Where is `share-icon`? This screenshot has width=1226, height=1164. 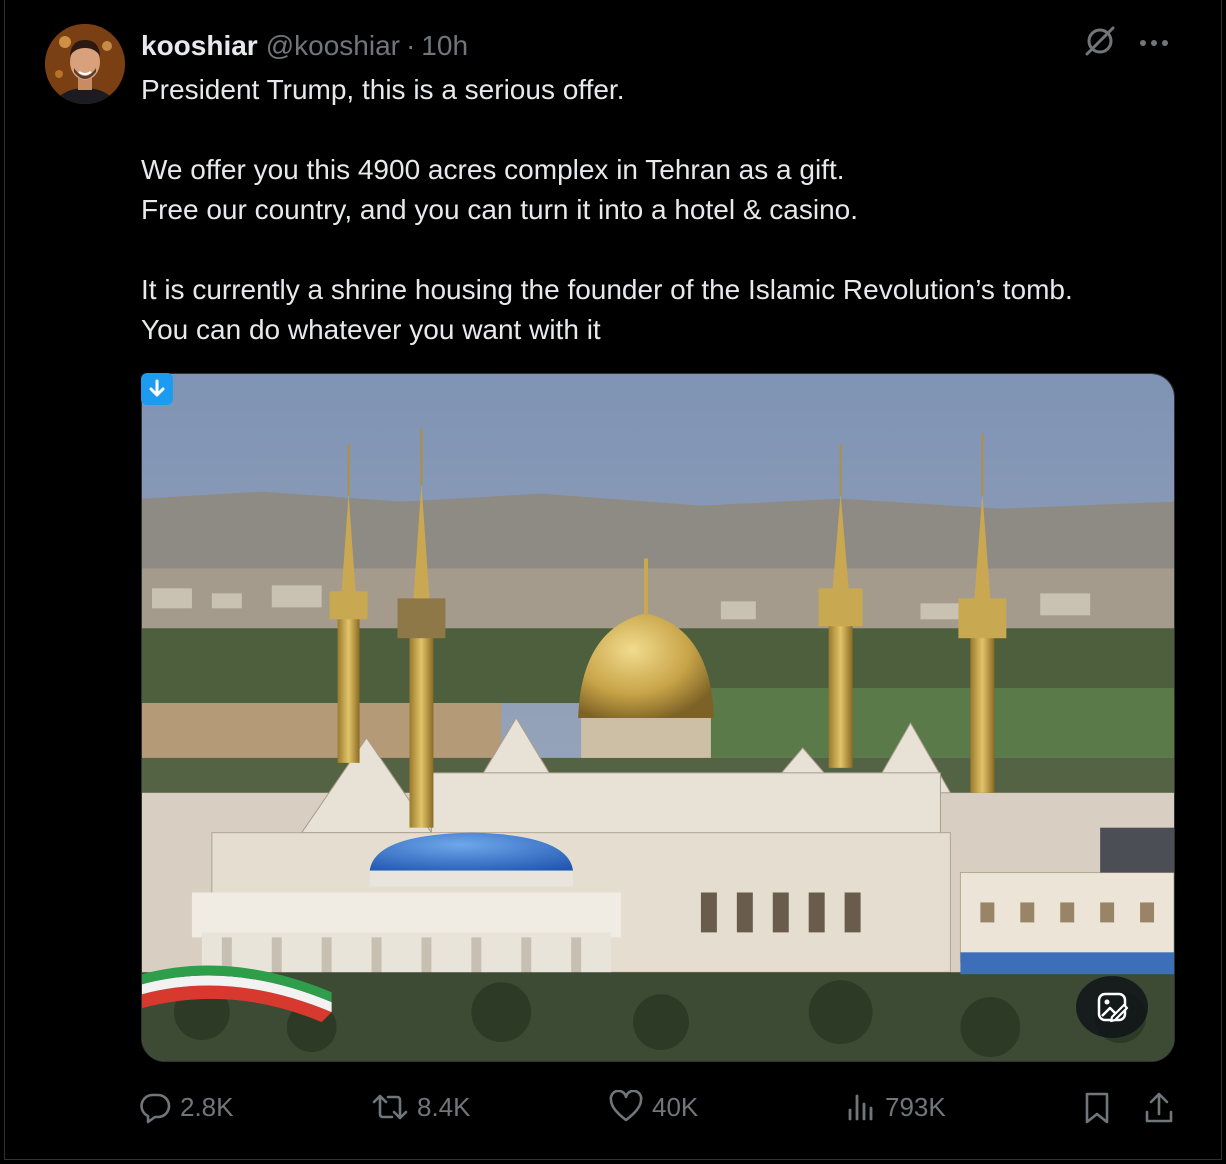 share-icon is located at coordinates (1159, 1108).